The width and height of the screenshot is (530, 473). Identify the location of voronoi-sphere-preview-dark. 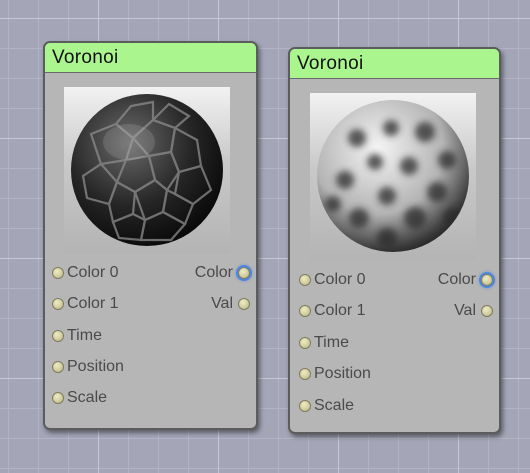
(147, 170).